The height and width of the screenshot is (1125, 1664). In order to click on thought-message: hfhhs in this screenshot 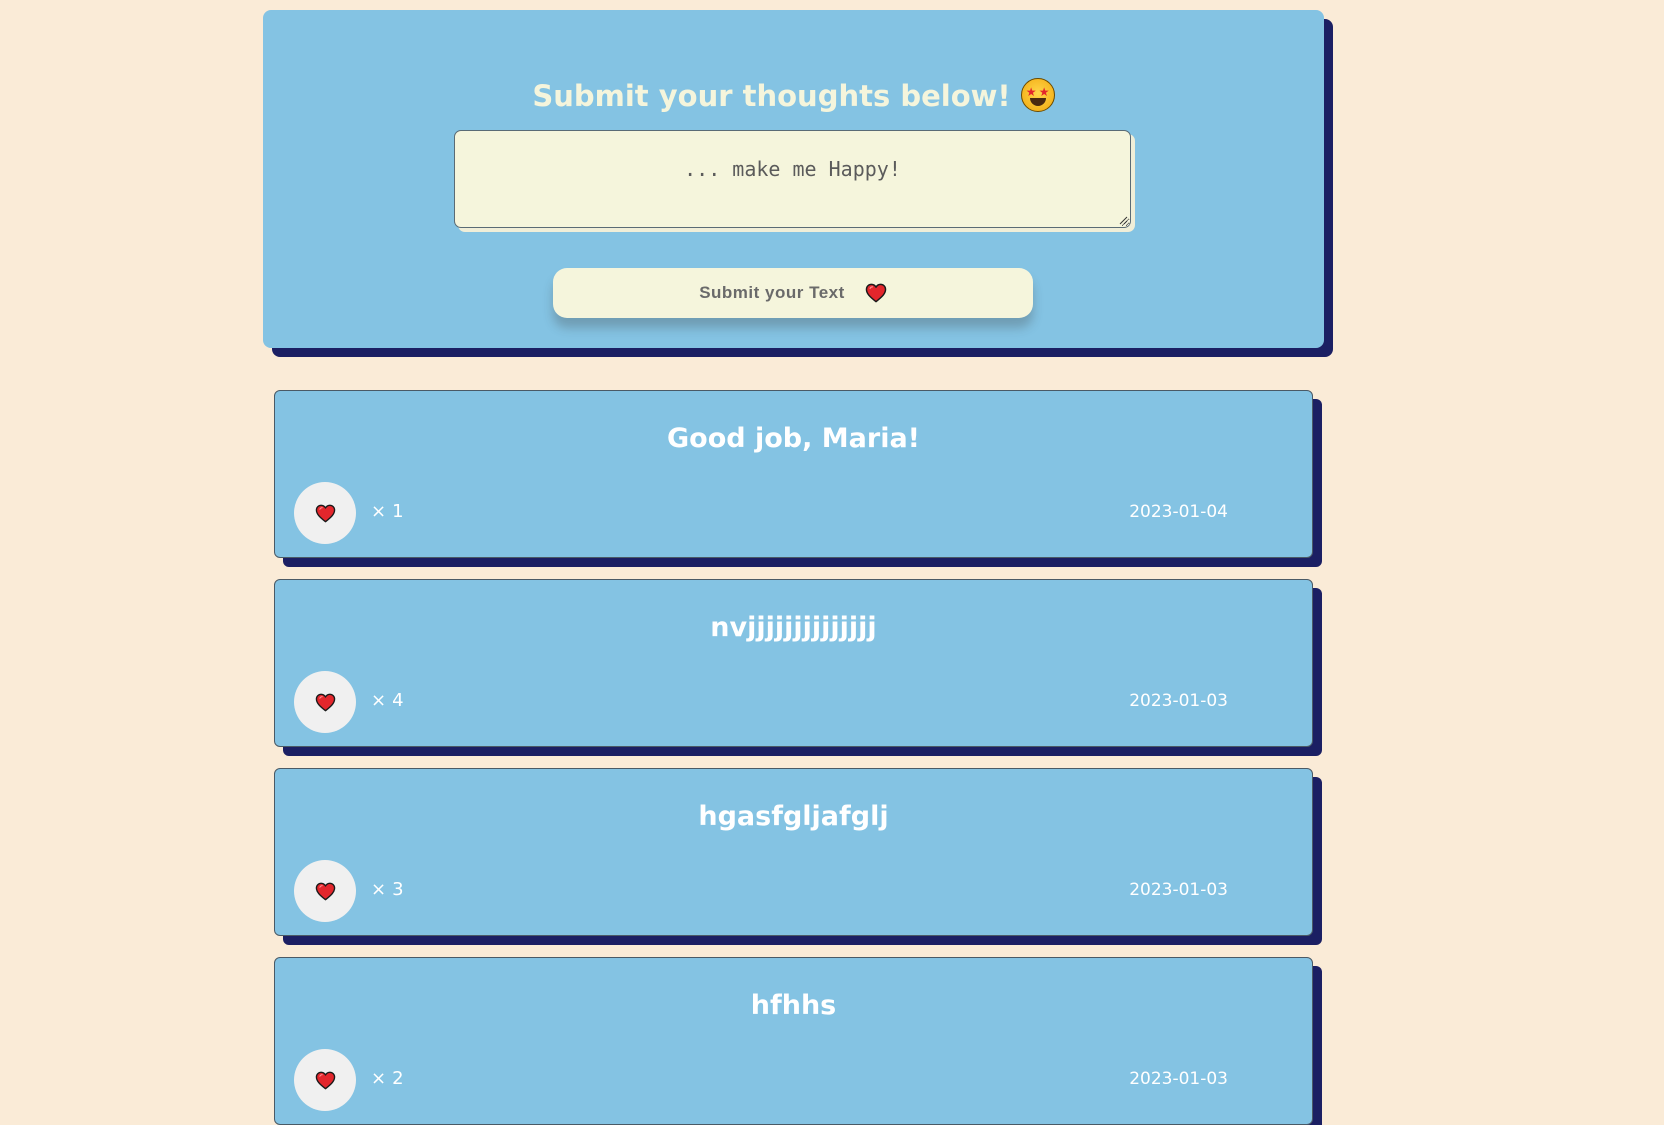, I will do `click(793, 1005)`.